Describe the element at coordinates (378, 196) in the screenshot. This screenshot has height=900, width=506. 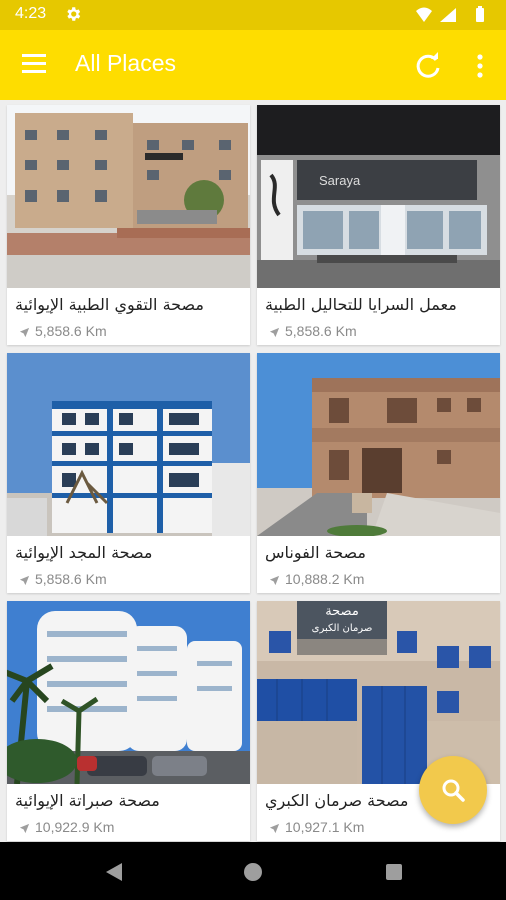
I see `place-photo: Saraya` at that location.